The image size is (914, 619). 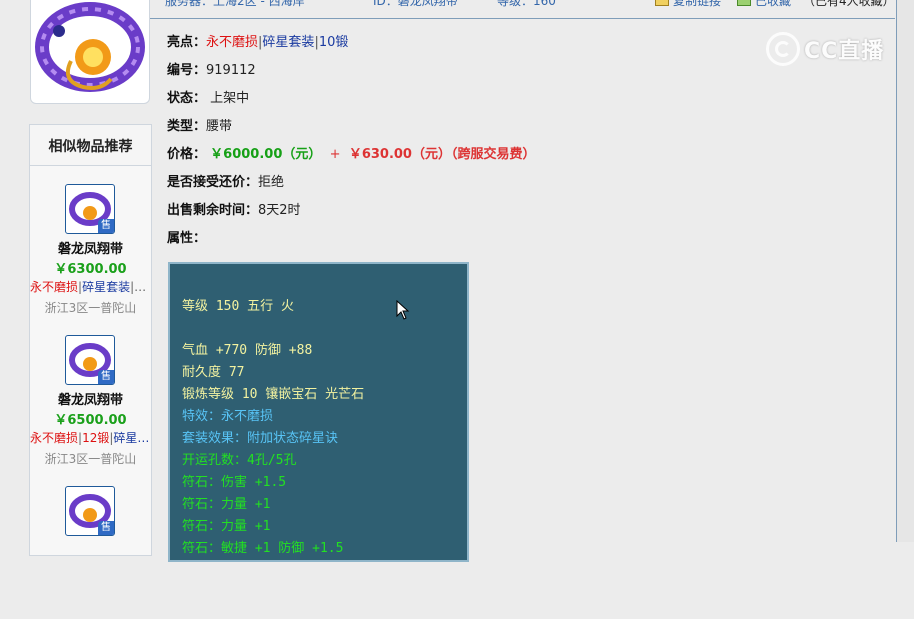 What do you see at coordinates (764, 4) in the screenshot?
I see `favorite-button: 已收藏` at bounding box center [764, 4].